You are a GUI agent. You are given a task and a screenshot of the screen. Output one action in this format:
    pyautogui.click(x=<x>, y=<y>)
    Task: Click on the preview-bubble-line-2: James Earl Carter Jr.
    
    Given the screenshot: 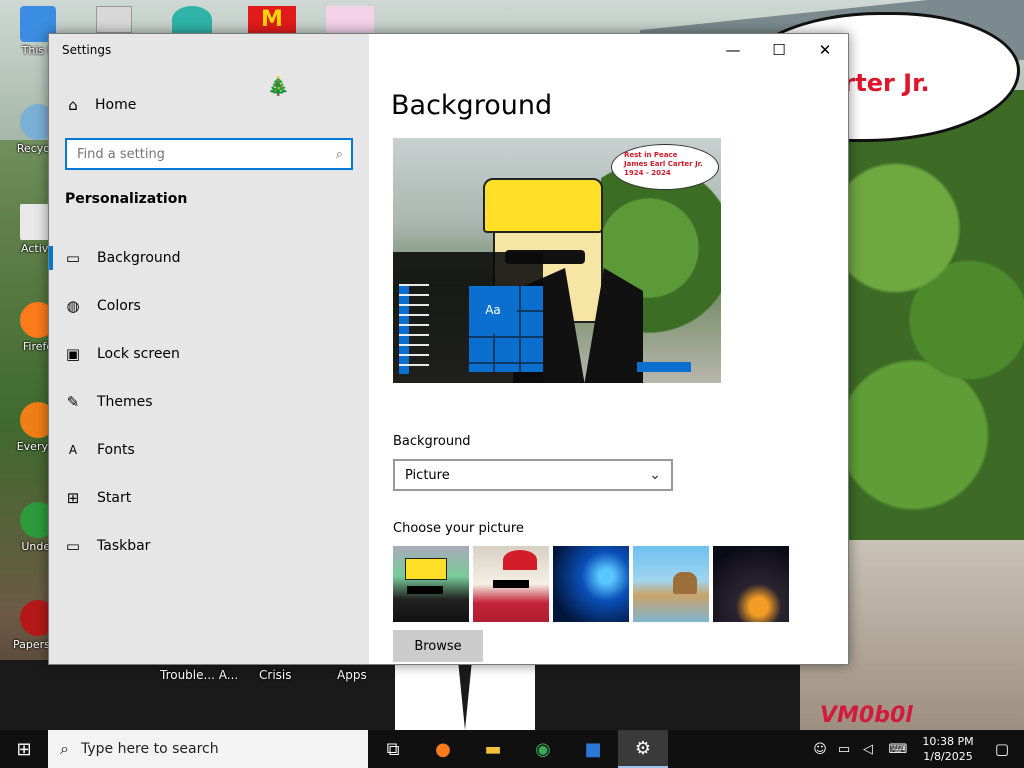 What is the action you would take?
    pyautogui.click(x=663, y=164)
    